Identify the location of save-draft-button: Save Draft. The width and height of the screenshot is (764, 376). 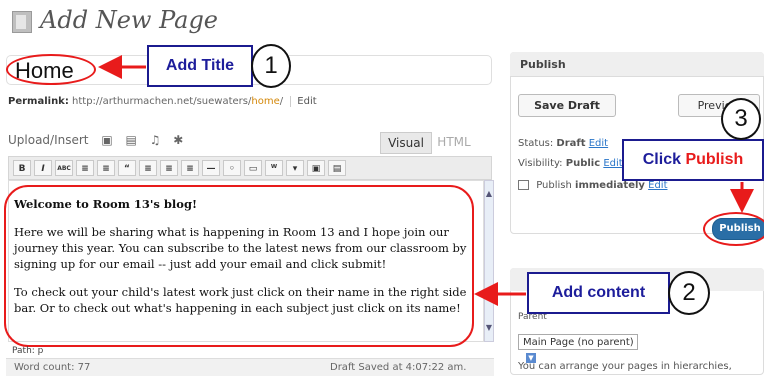
(567, 105).